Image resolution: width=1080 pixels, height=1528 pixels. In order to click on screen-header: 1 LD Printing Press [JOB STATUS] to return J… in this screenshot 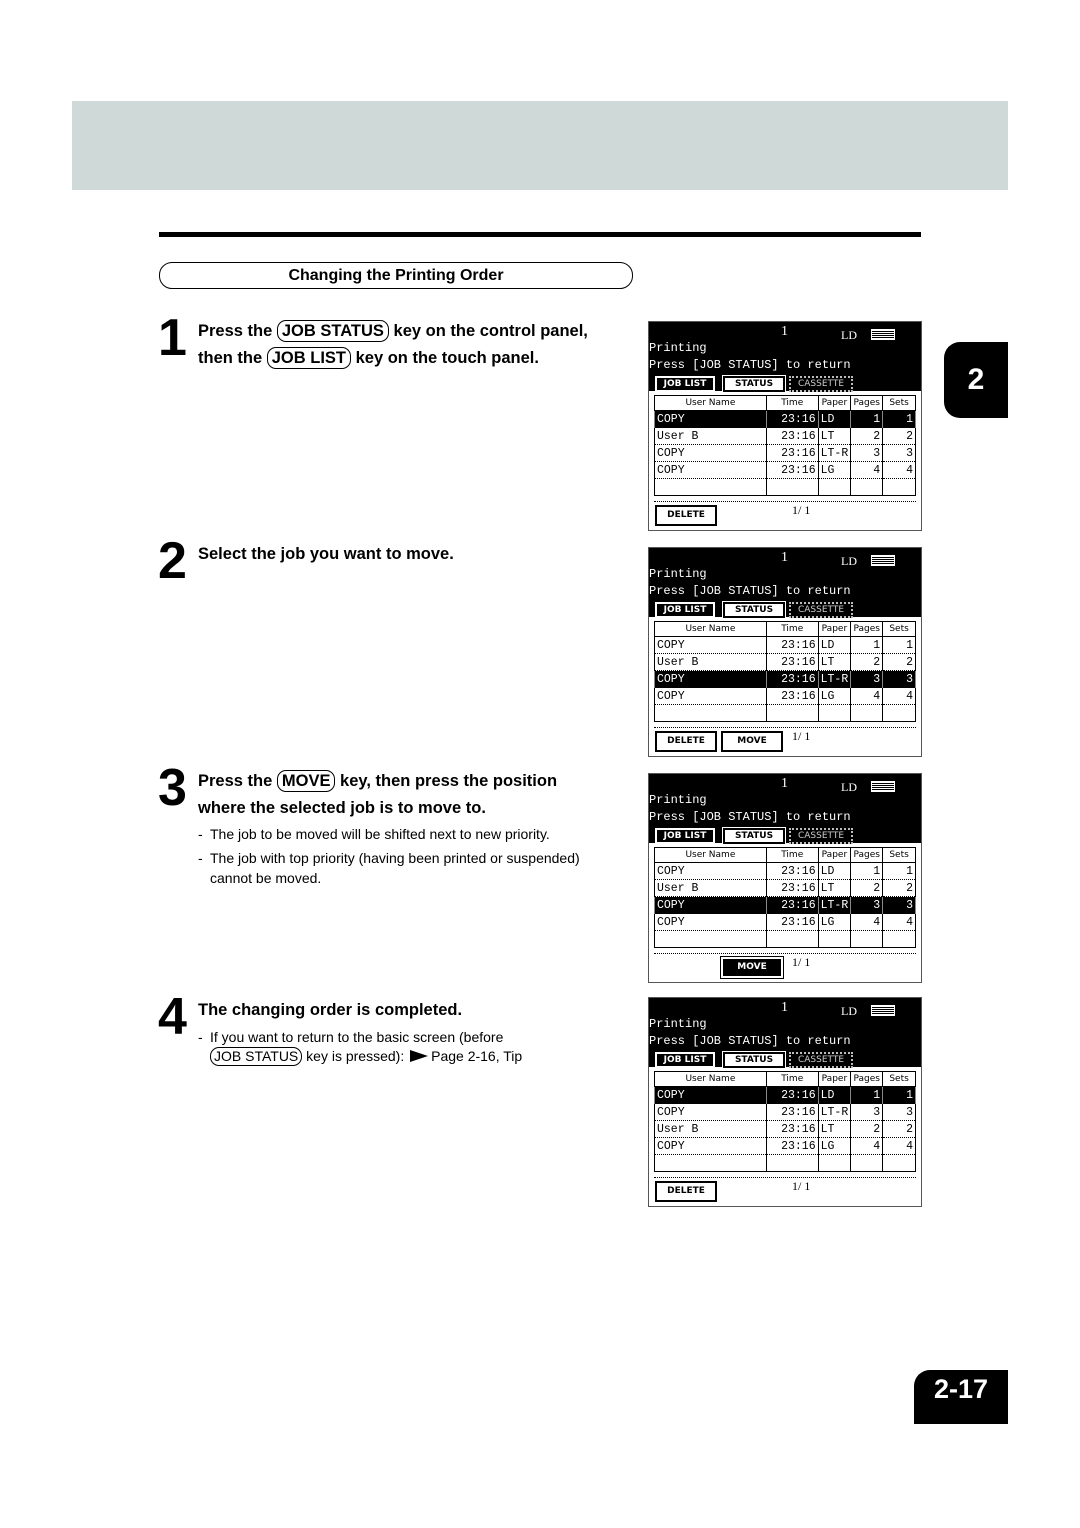, I will do `click(785, 357)`.